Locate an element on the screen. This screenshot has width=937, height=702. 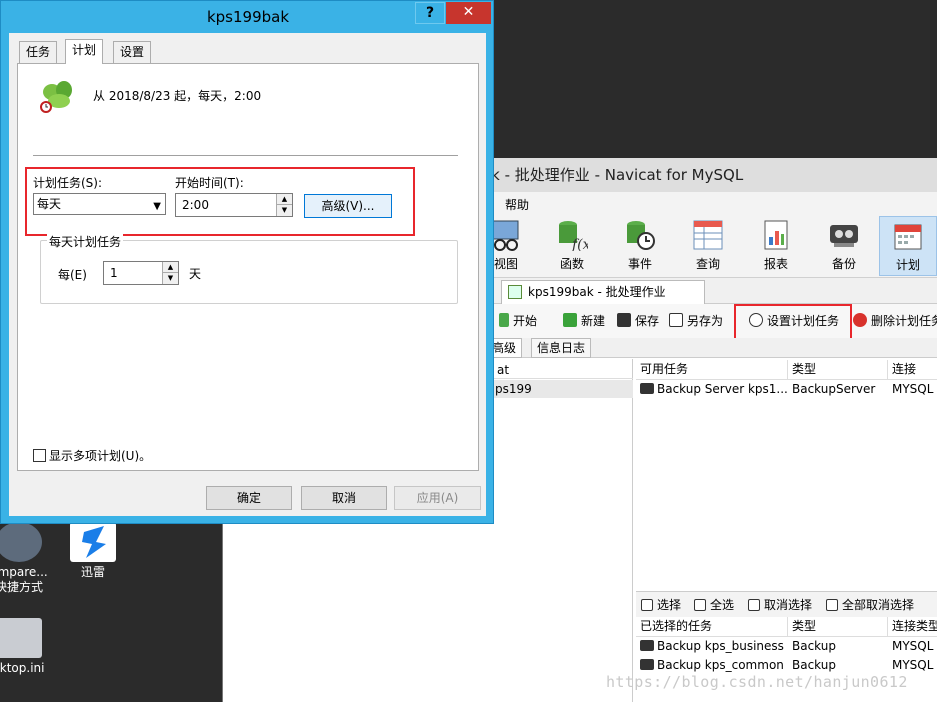
start-button: 开始 is located at coordinates (518, 321).